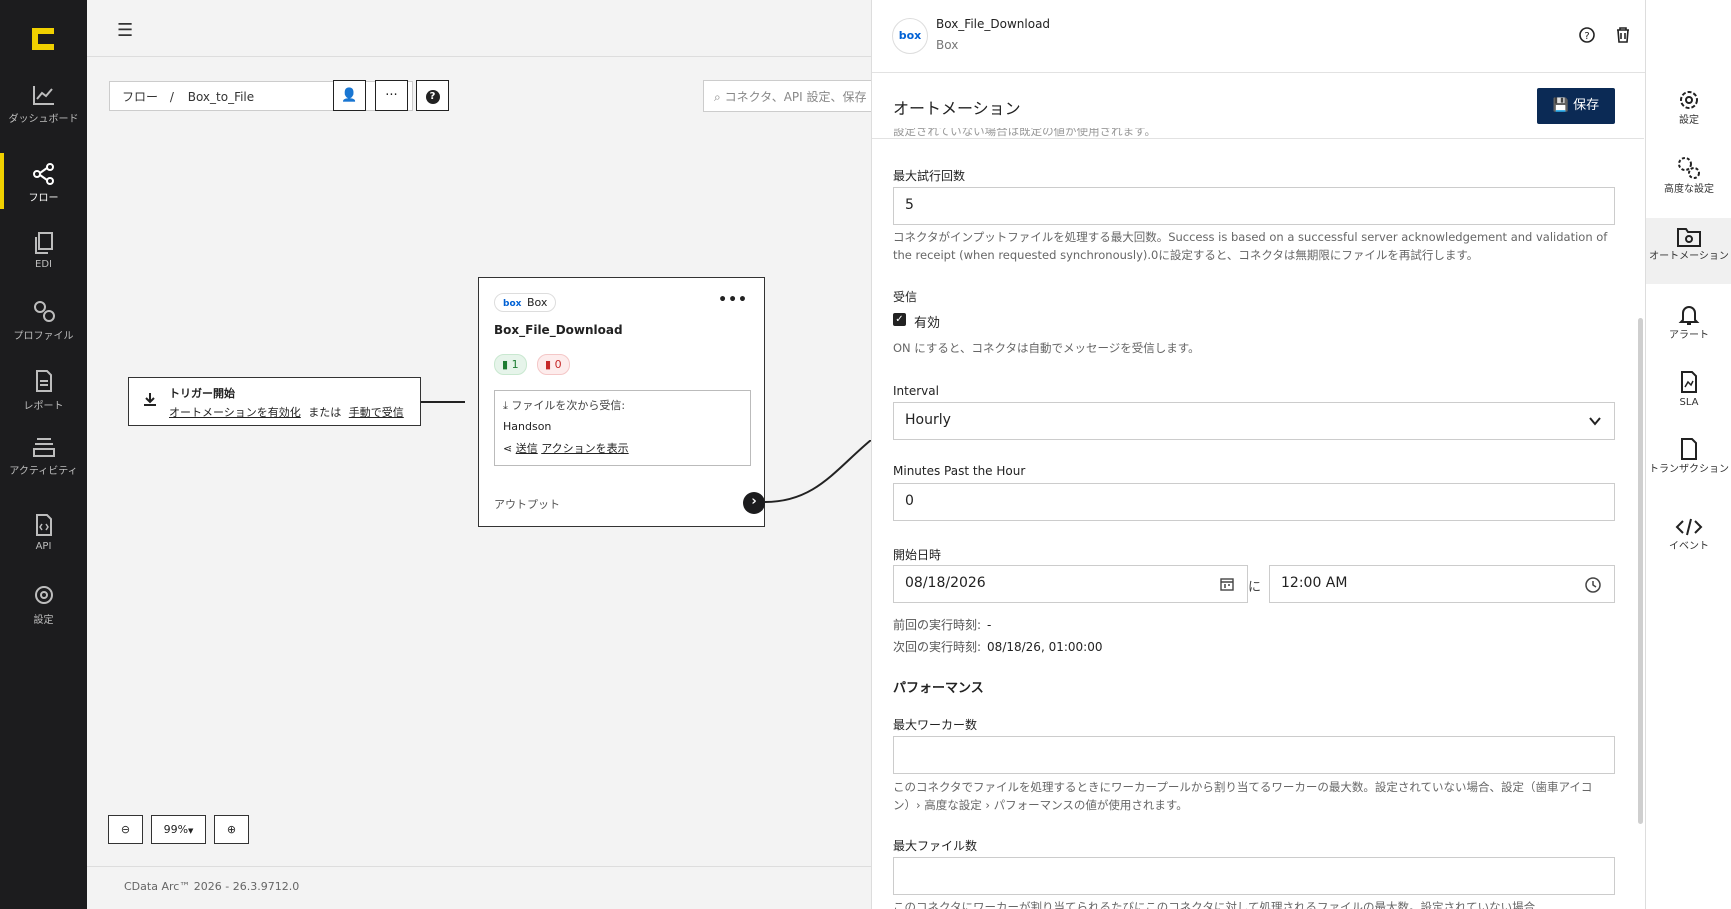 The width and height of the screenshot is (1731, 909). What do you see at coordinates (1254, 421) in the screenshot?
I see `interval-select: Hourly` at bounding box center [1254, 421].